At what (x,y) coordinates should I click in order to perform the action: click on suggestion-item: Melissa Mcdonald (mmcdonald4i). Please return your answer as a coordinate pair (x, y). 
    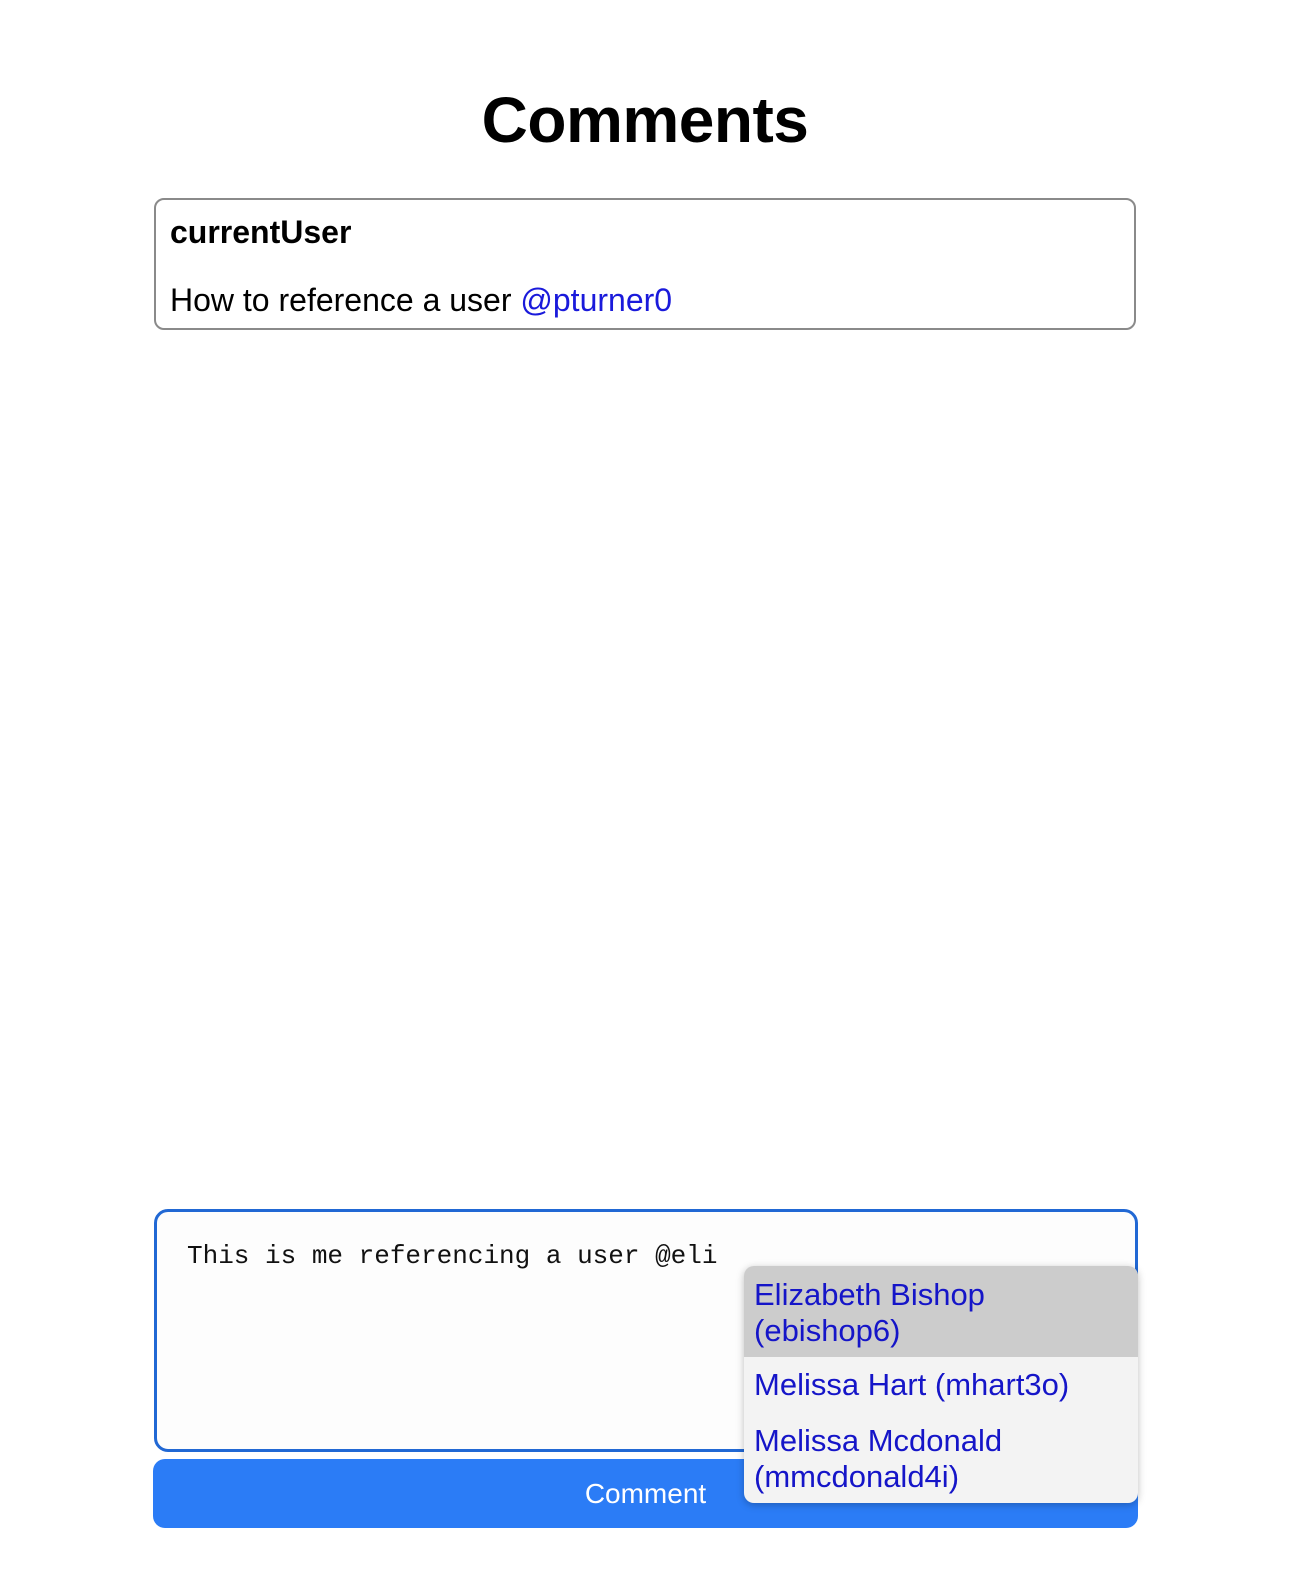
    Looking at the image, I should click on (941, 1458).